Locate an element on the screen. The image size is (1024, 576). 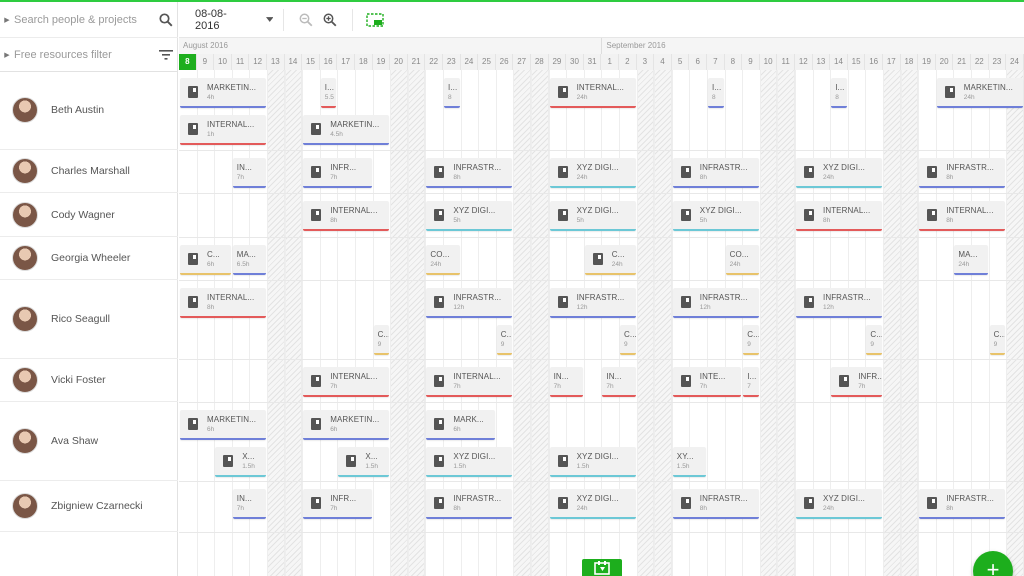
task-block: MA... 6.5h is located at coordinates (249, 260).